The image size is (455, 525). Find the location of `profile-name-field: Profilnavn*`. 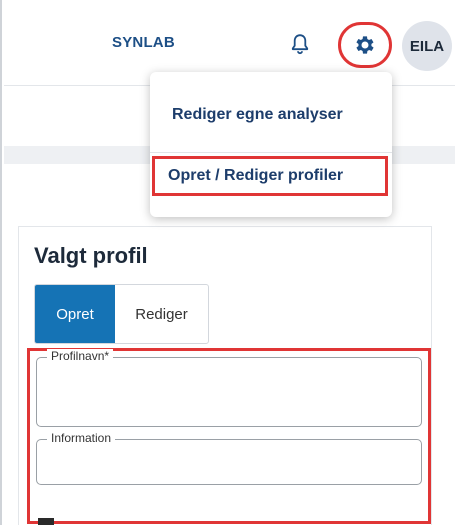

profile-name-field: Profilnavn* is located at coordinates (229, 388).